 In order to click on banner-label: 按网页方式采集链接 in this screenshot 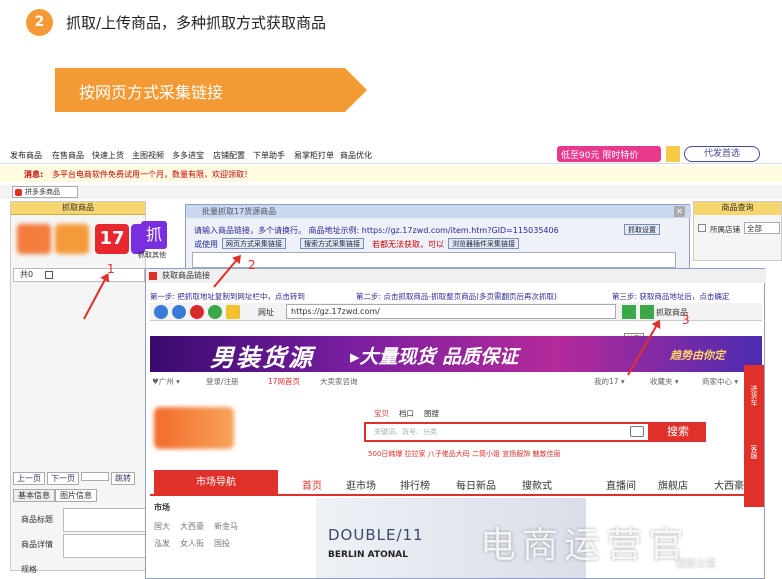, I will do `click(151, 92)`.